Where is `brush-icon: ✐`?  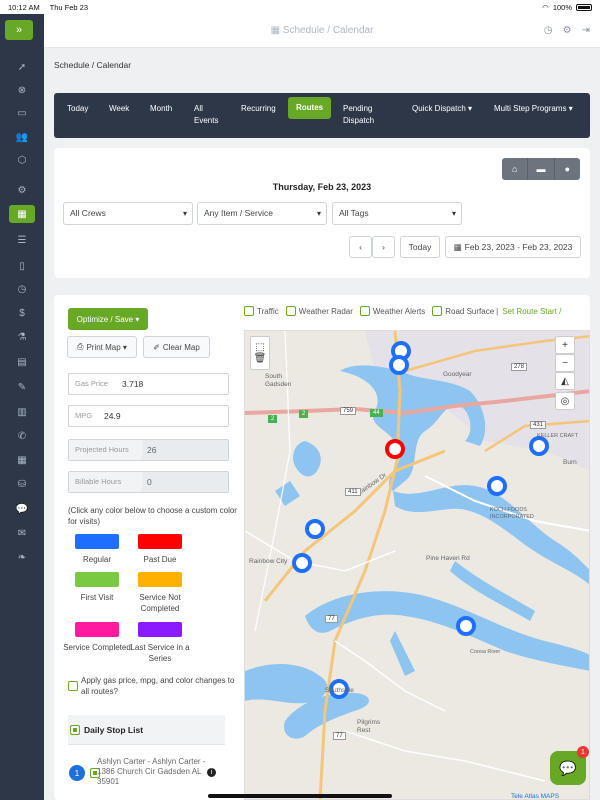
brush-icon: ✐ is located at coordinates (156, 347).